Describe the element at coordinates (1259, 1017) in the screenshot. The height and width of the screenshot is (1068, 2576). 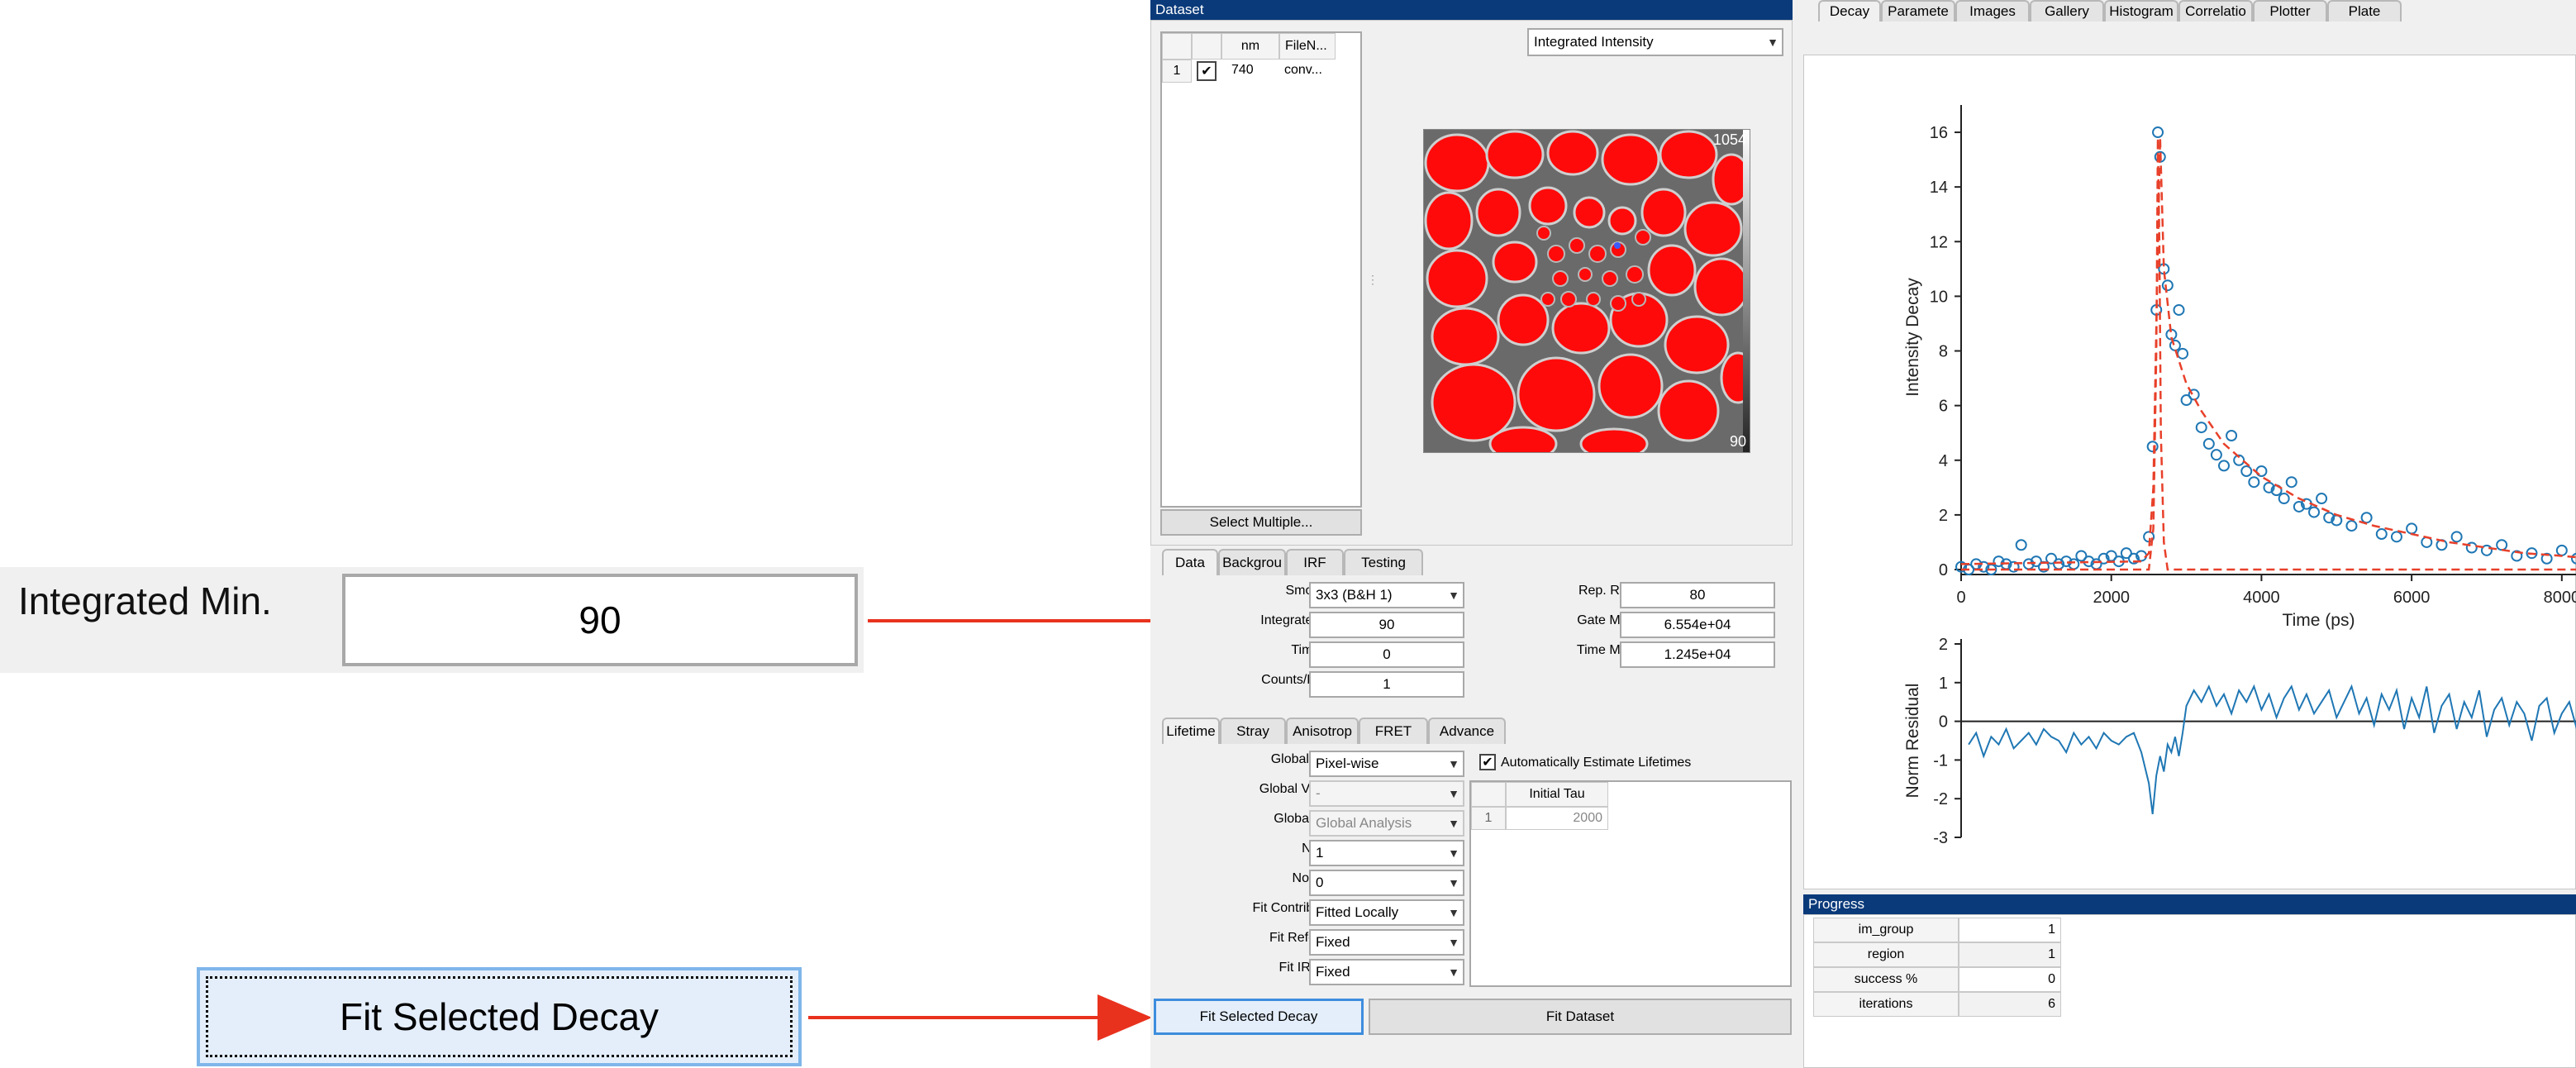
I see `fit-selected-decay-button: Fit Selected Decay` at that location.